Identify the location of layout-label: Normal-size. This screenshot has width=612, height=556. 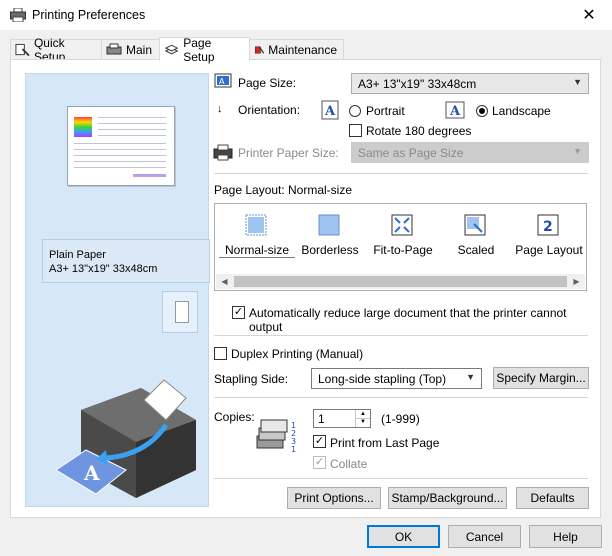
(257, 250).